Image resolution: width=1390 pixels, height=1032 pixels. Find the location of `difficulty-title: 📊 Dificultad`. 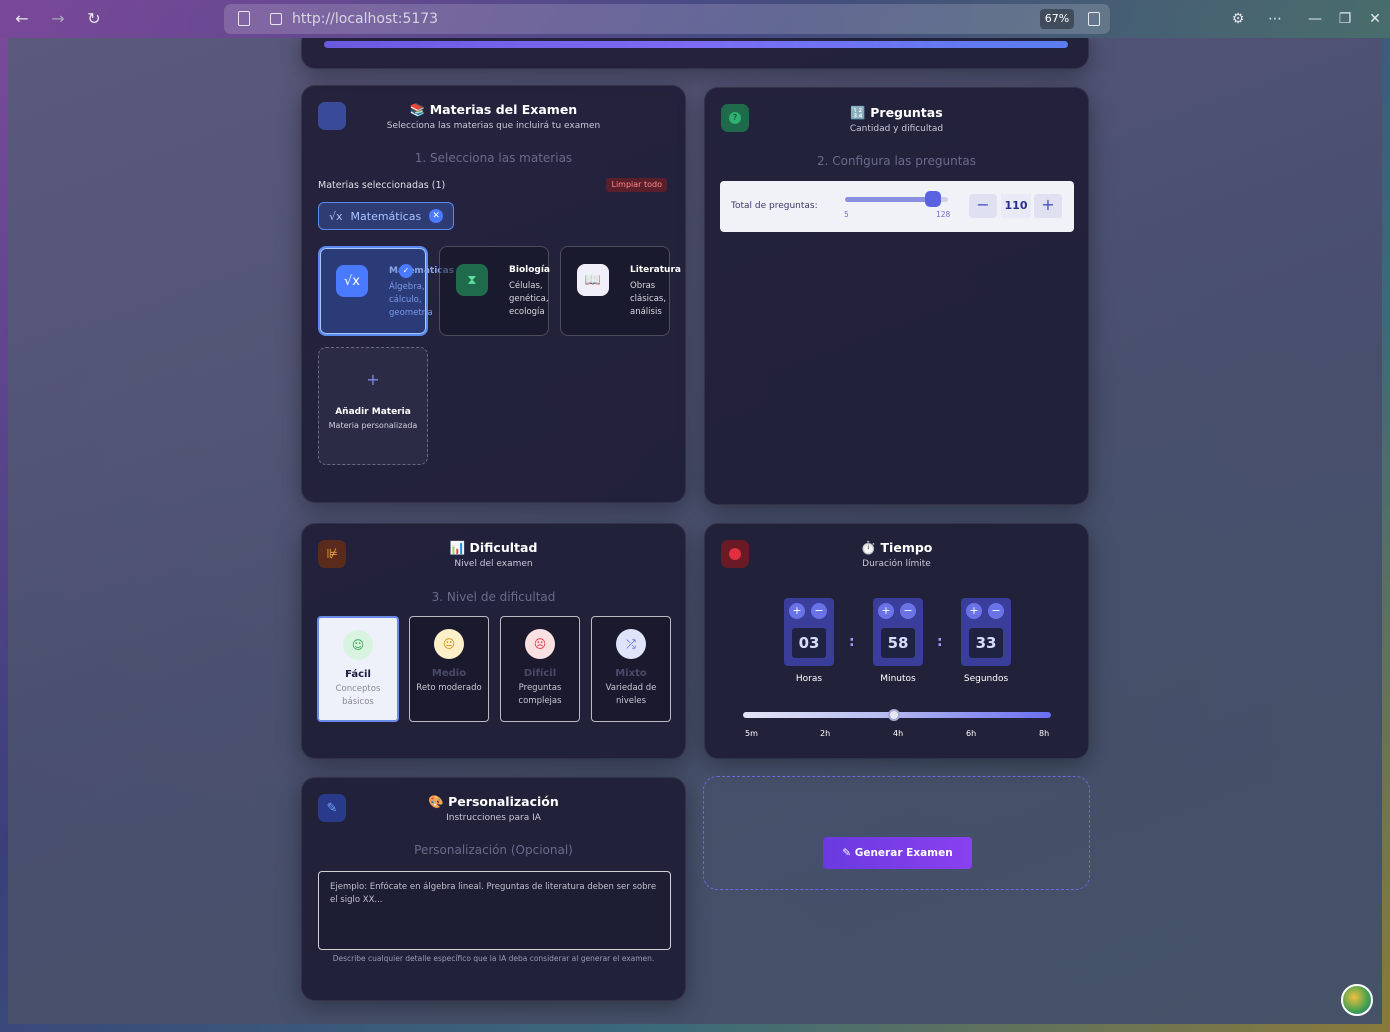

difficulty-title: 📊 Dificultad is located at coordinates (493, 547).